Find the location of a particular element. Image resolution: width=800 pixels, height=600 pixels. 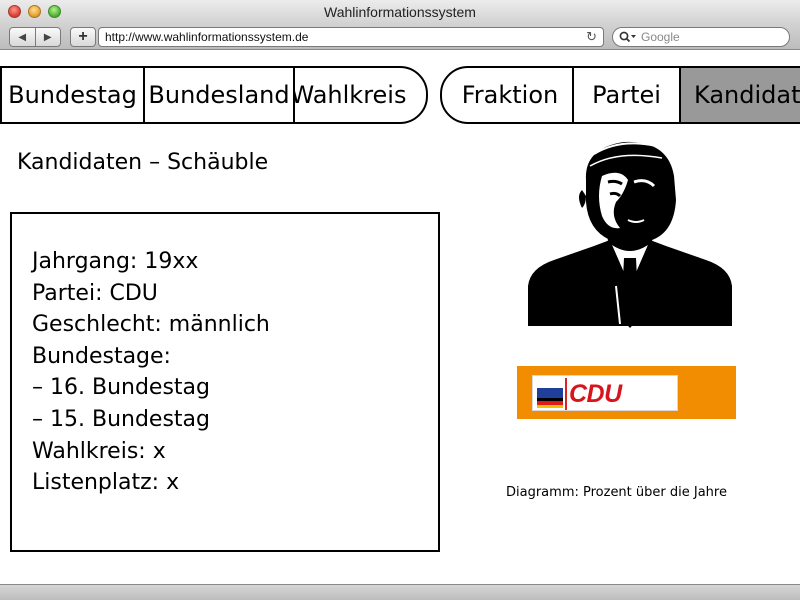

nav-tabs-left: Bundestag Bundesland Wahlkreis is located at coordinates (214, 95).